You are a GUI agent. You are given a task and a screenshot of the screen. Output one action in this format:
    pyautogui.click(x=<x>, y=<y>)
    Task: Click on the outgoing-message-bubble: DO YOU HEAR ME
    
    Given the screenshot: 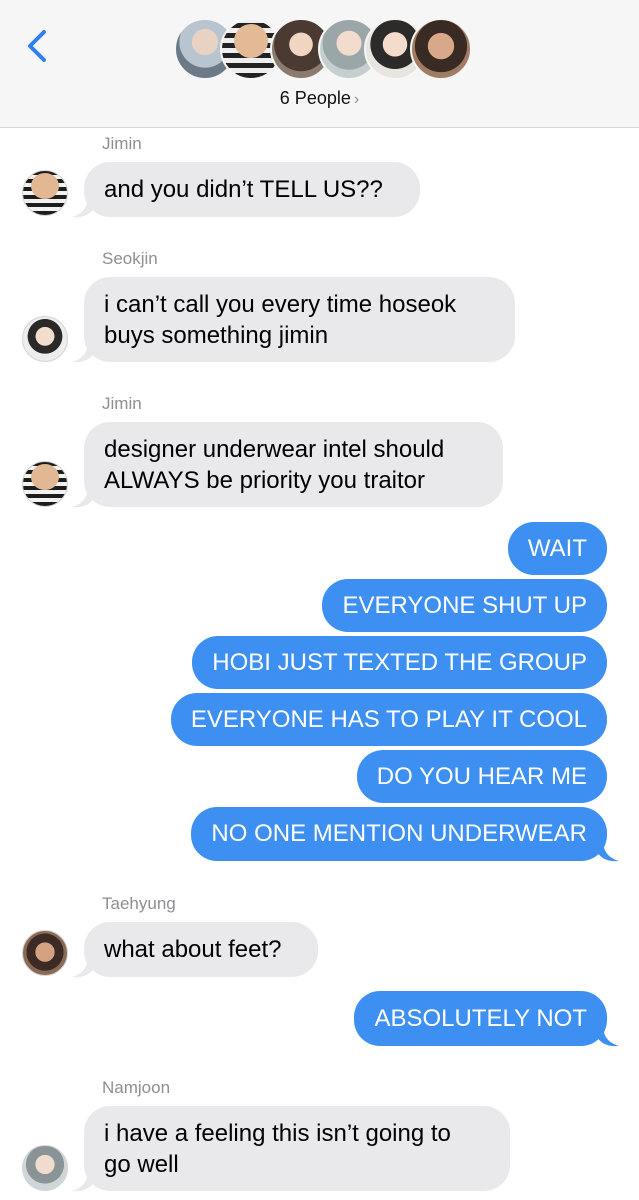 What is the action you would take?
    pyautogui.click(x=481, y=776)
    